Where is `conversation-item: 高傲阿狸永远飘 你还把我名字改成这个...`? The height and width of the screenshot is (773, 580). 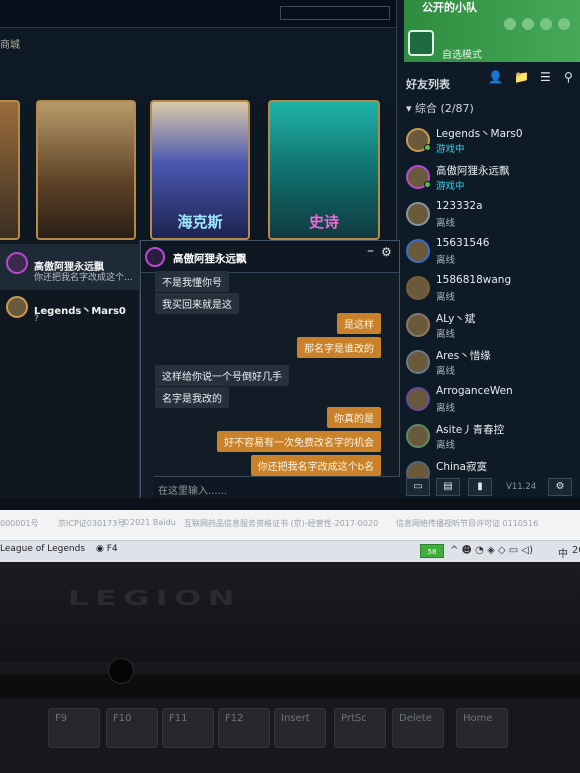
conversation-item: 高傲阿狸永远飘 你还把我名字改成这个... is located at coordinates (70, 267).